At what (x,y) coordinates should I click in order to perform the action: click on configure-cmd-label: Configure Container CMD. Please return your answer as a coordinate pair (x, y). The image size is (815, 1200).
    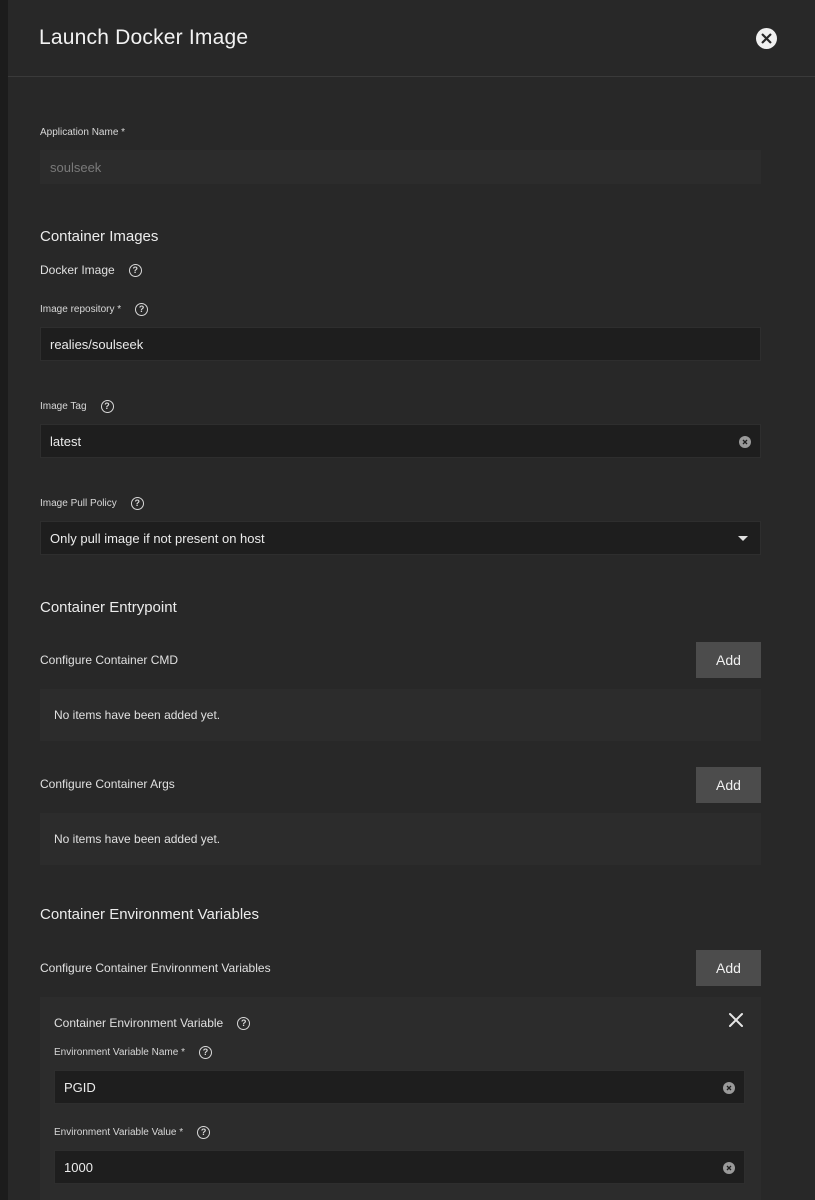
    Looking at the image, I should click on (109, 660).